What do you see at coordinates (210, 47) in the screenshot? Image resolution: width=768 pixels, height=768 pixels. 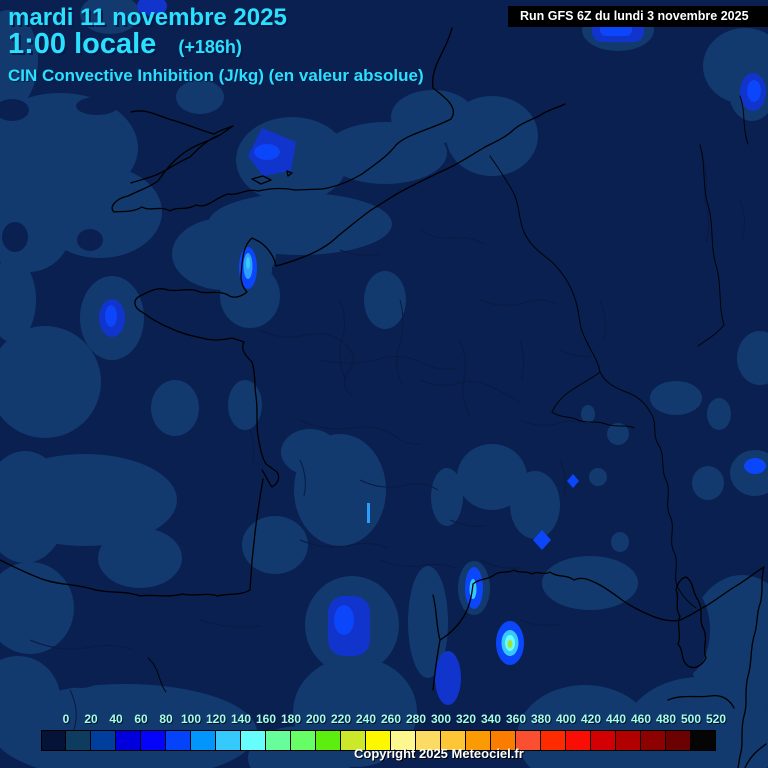 I see `forecast-offset-label: (+186h)` at bounding box center [210, 47].